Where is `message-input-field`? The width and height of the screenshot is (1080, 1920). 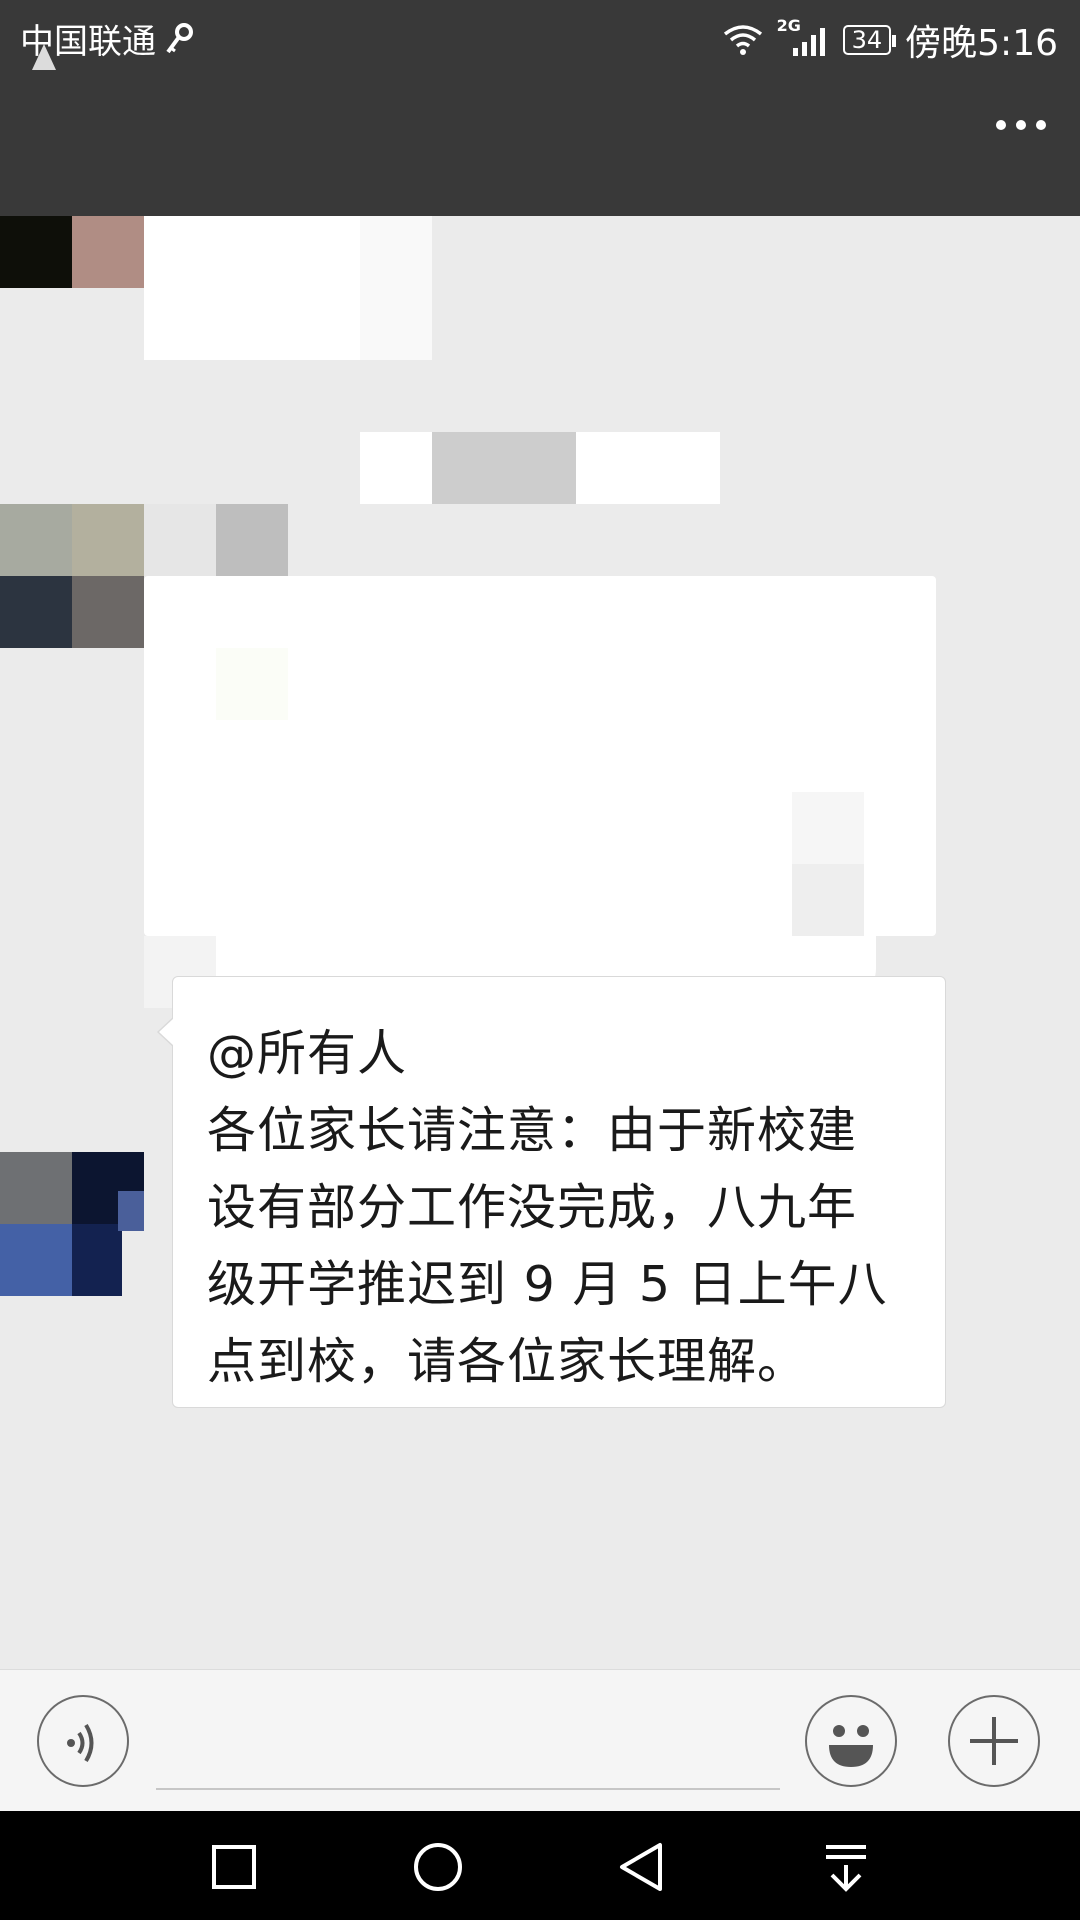 message-input-field is located at coordinates (468, 1789).